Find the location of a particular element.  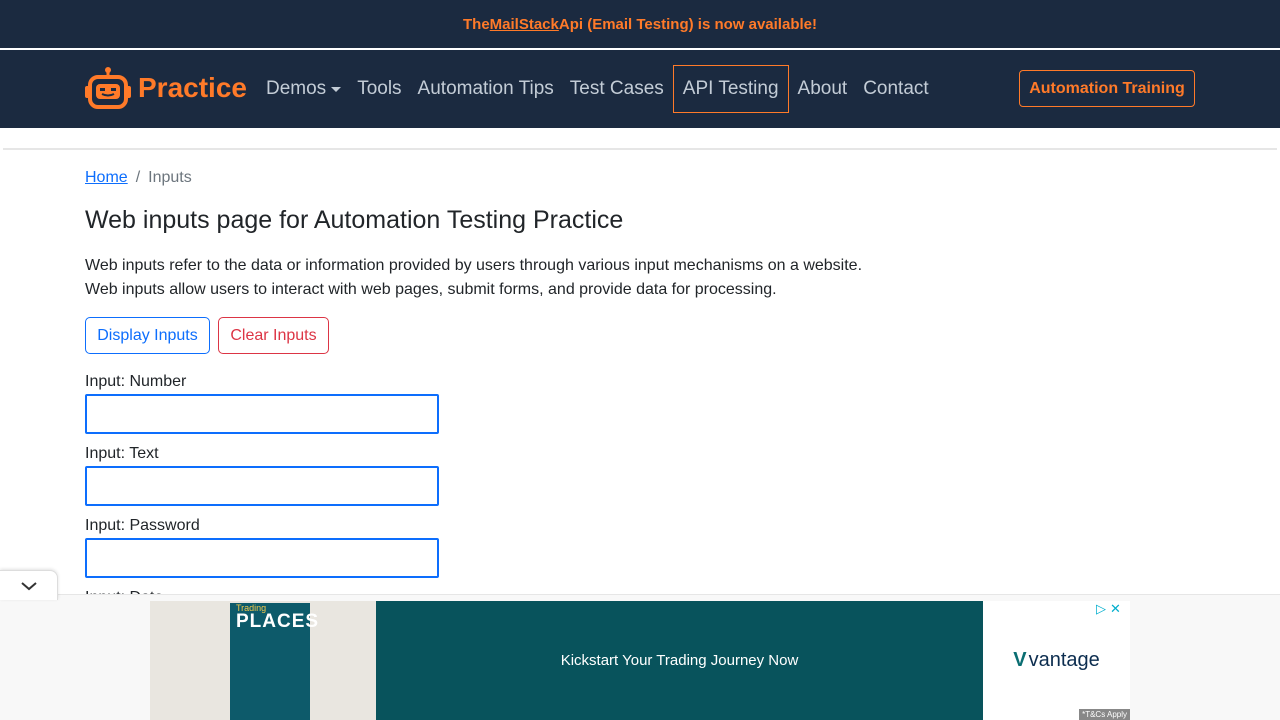

nav-item-contact: Contact is located at coordinates (895, 89).